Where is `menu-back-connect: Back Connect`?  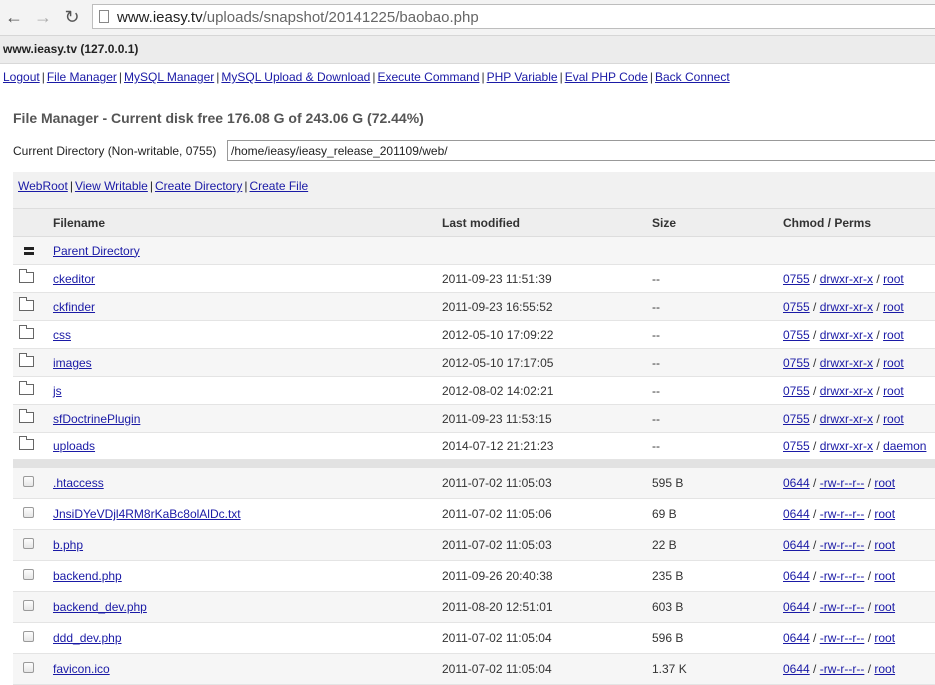
menu-back-connect: Back Connect is located at coordinates (692, 77).